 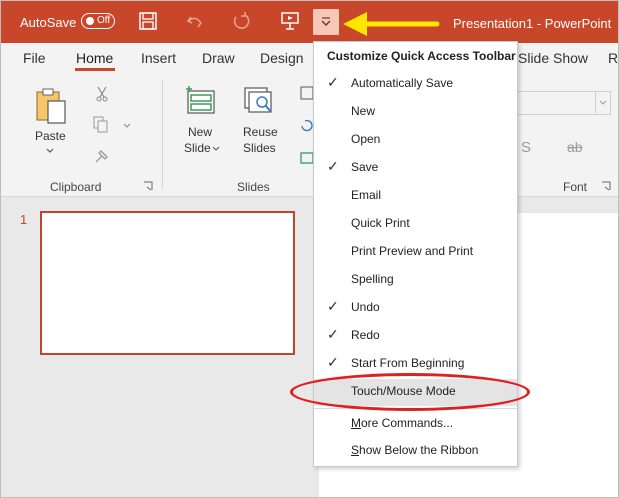 What do you see at coordinates (391, 24) in the screenshot?
I see `yellow-arrow-annotation` at bounding box center [391, 24].